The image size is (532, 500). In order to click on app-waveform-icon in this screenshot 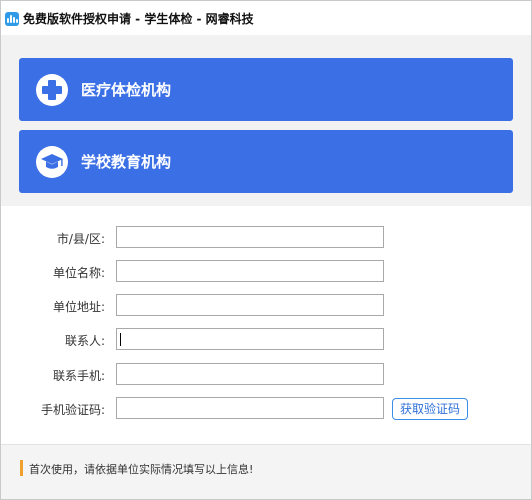, I will do `click(12, 19)`.